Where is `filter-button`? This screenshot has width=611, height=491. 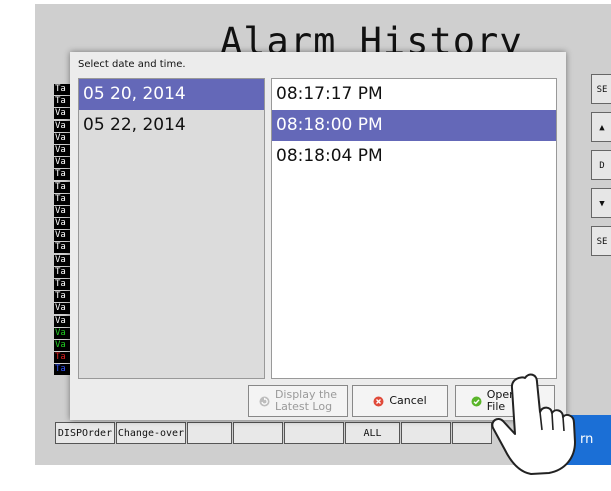 filter-button is located at coordinates (426, 433).